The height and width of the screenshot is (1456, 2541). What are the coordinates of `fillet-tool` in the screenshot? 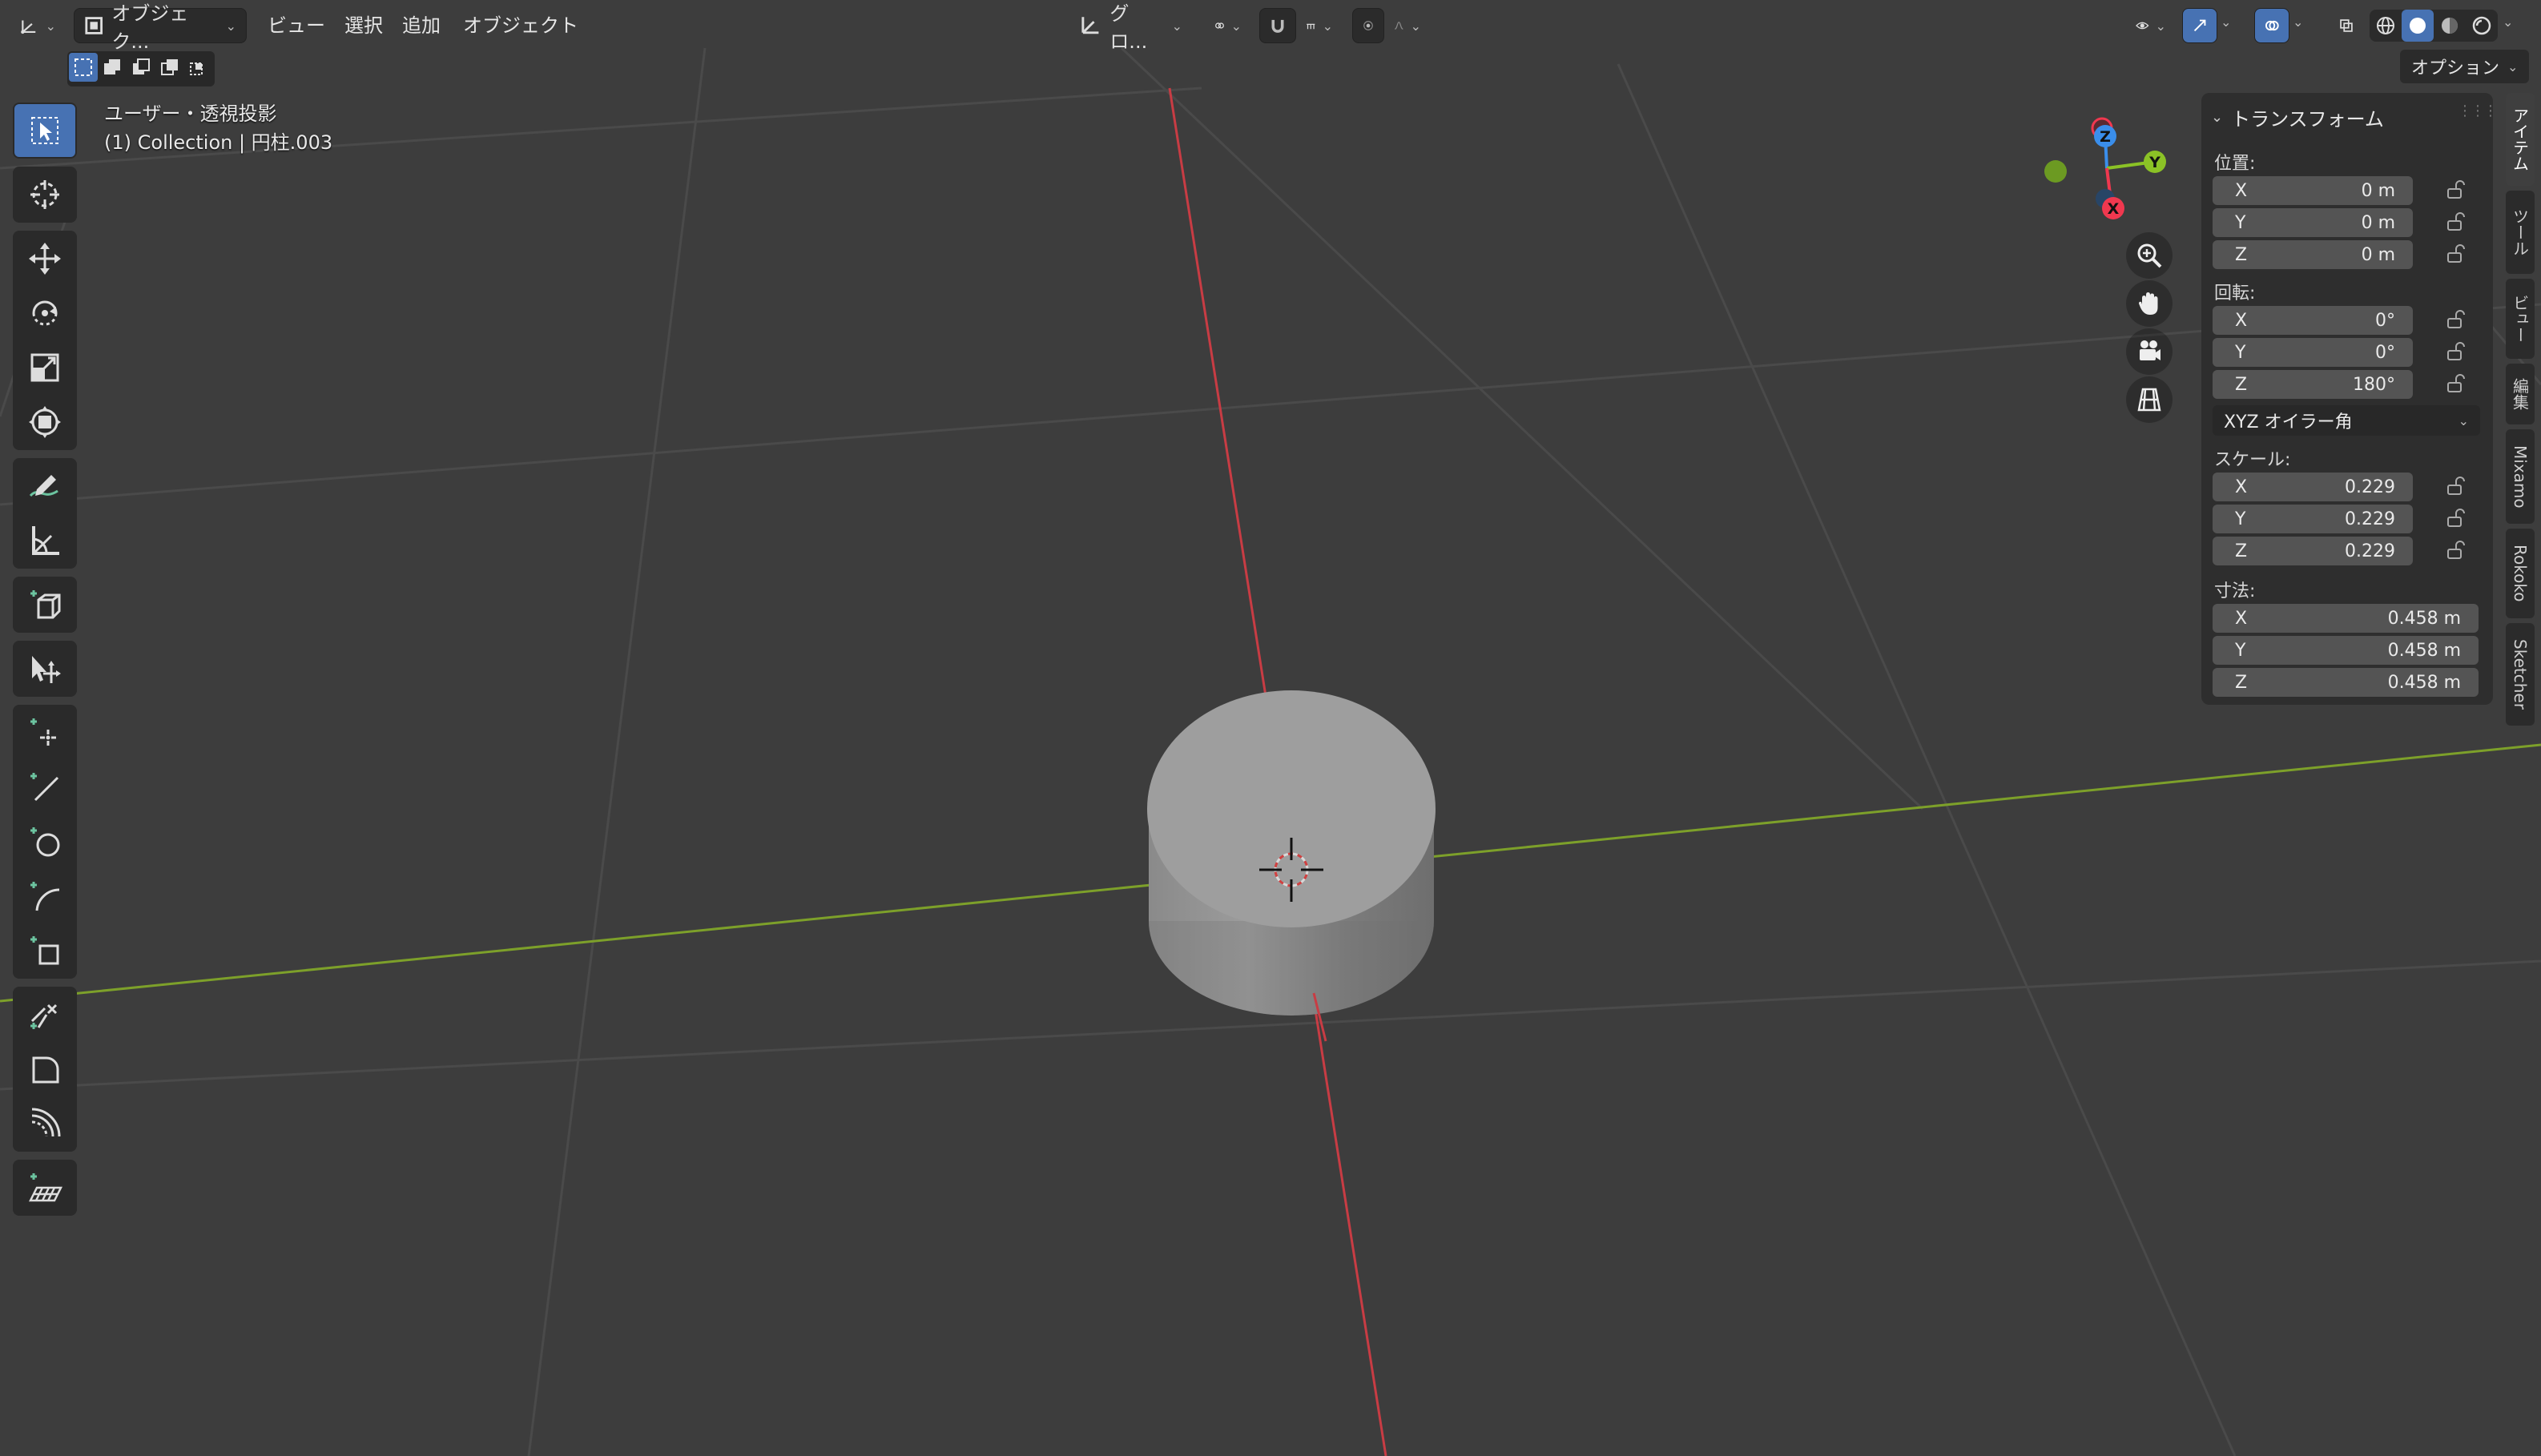 It's located at (44, 1069).